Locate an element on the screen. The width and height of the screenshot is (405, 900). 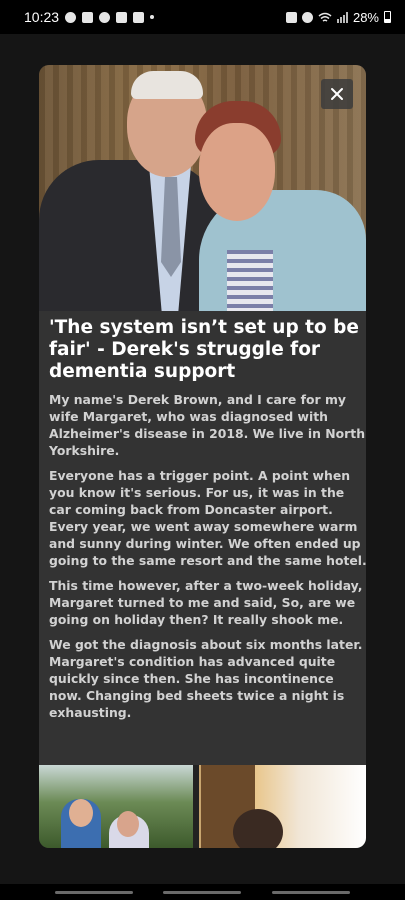
mail-icon is located at coordinates (139, 17).